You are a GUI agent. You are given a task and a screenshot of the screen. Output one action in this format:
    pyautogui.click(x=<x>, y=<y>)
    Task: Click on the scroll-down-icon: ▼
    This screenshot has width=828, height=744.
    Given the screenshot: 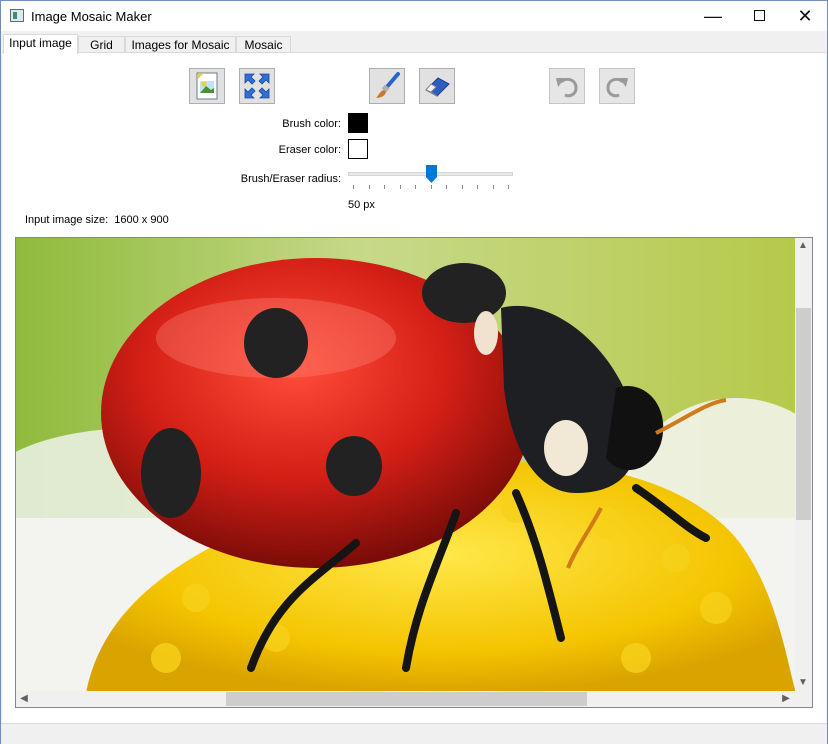 What is the action you would take?
    pyautogui.click(x=803, y=683)
    